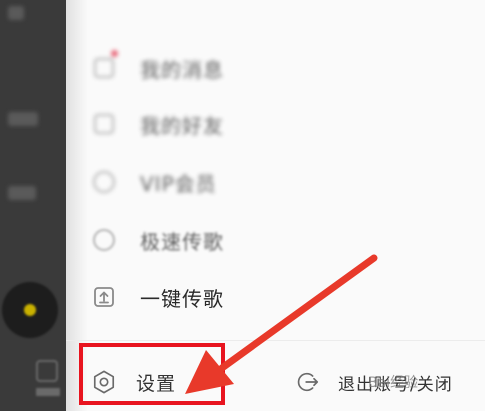  Describe the element at coordinates (308, 382) in the screenshot. I see `logout-icon` at that location.